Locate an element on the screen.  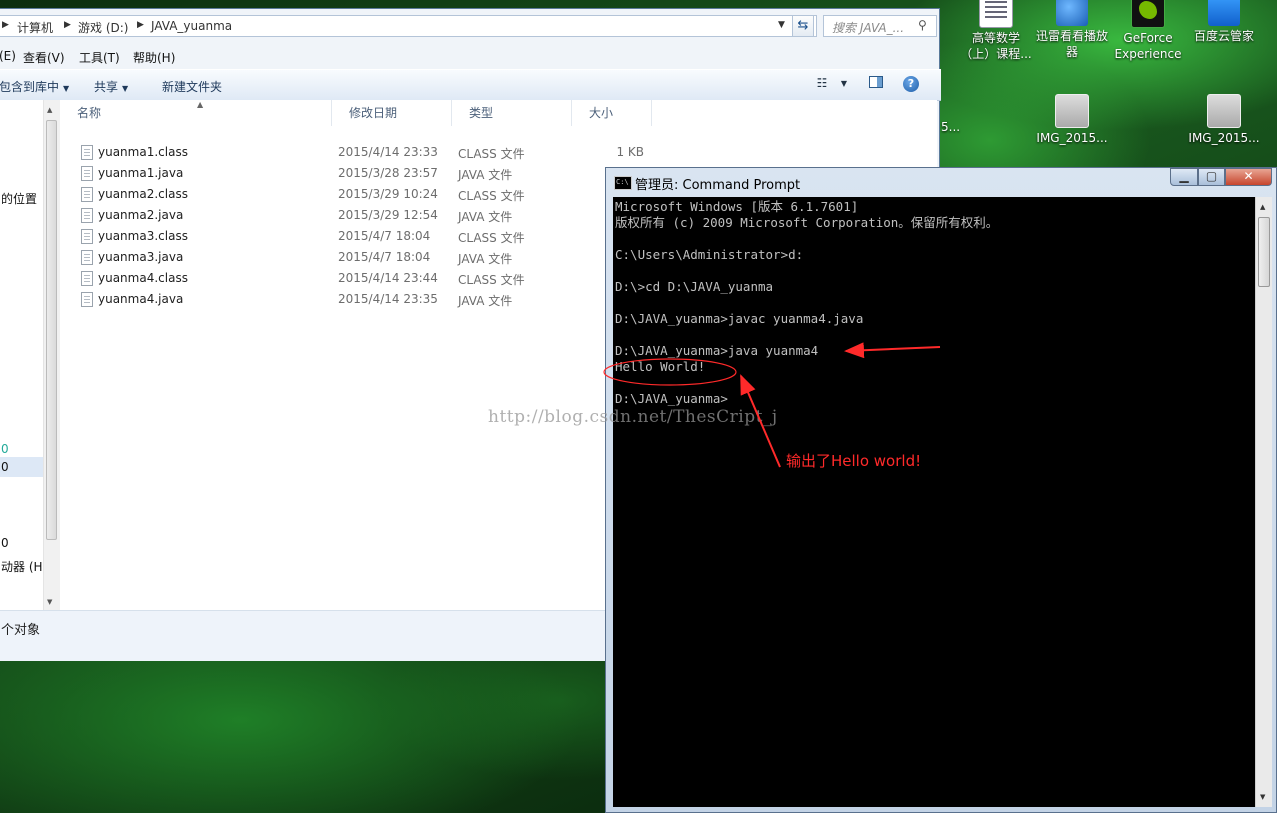
breadcrumb-computer: 计算机 is located at coordinates (35, 27).